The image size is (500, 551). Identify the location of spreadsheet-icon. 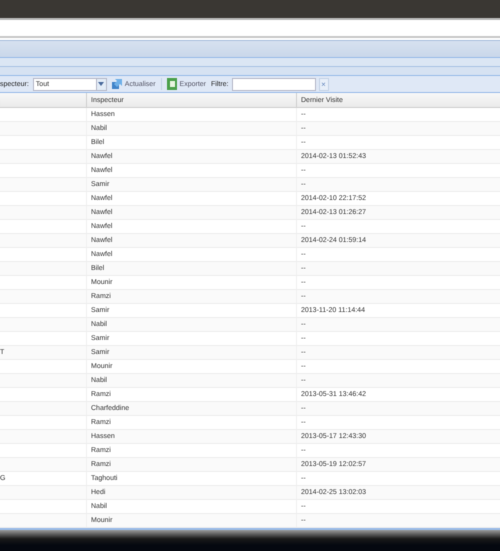
(171, 84).